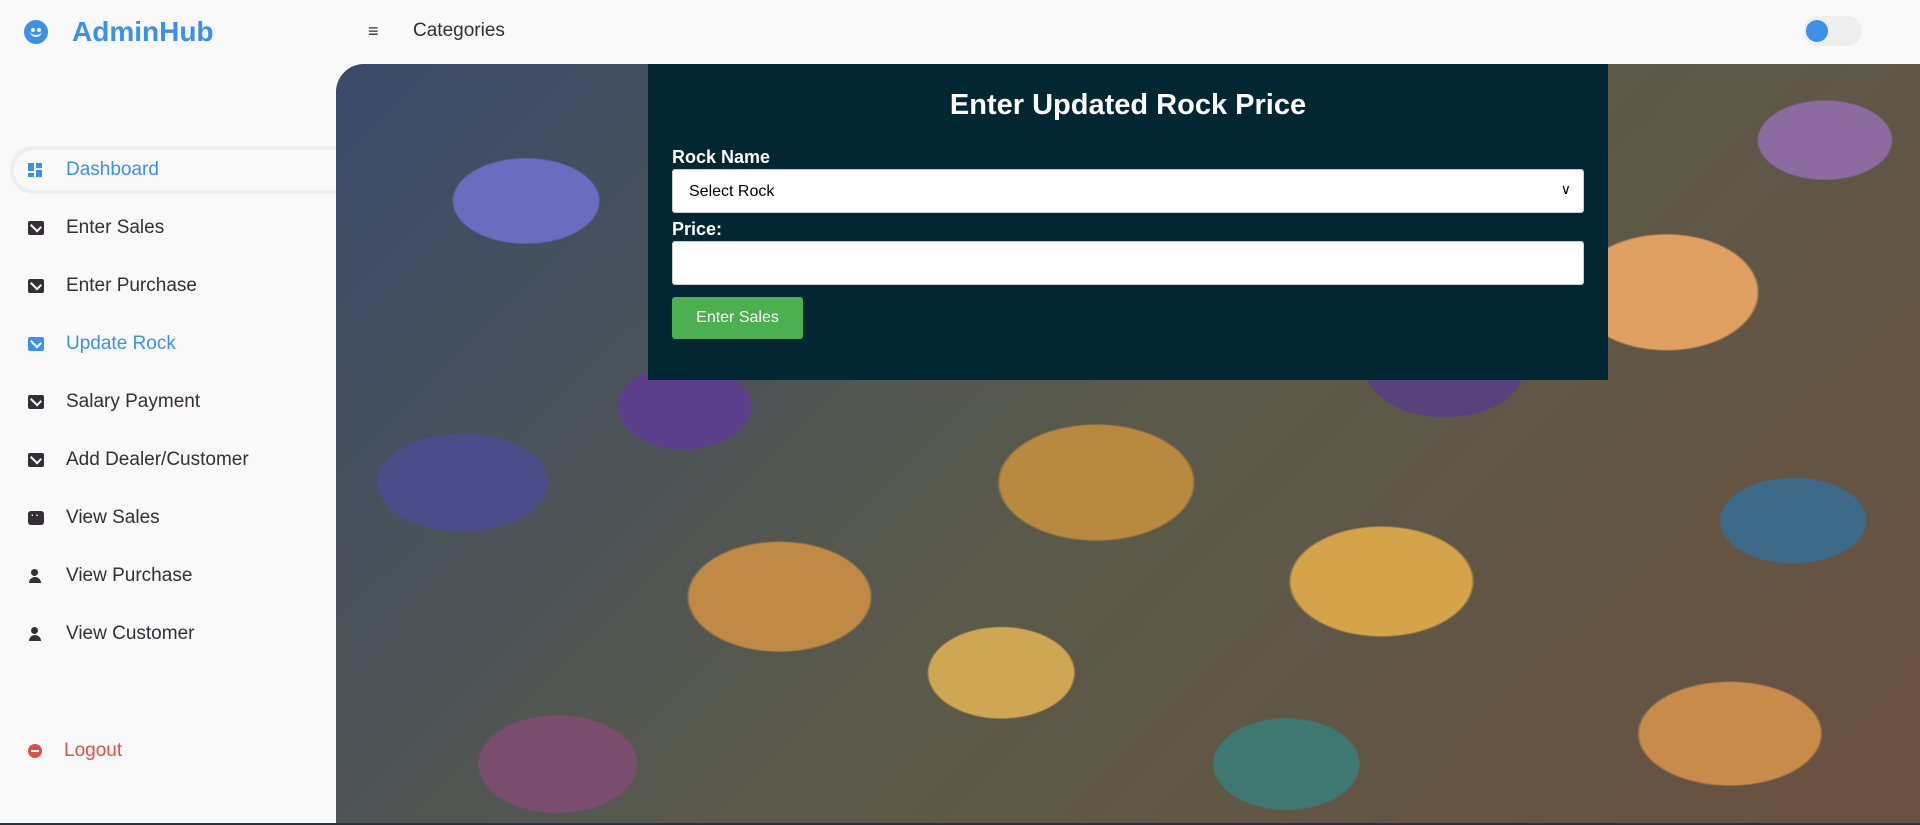 This screenshot has height=825, width=1920. I want to click on dashboard-icon, so click(36, 170).